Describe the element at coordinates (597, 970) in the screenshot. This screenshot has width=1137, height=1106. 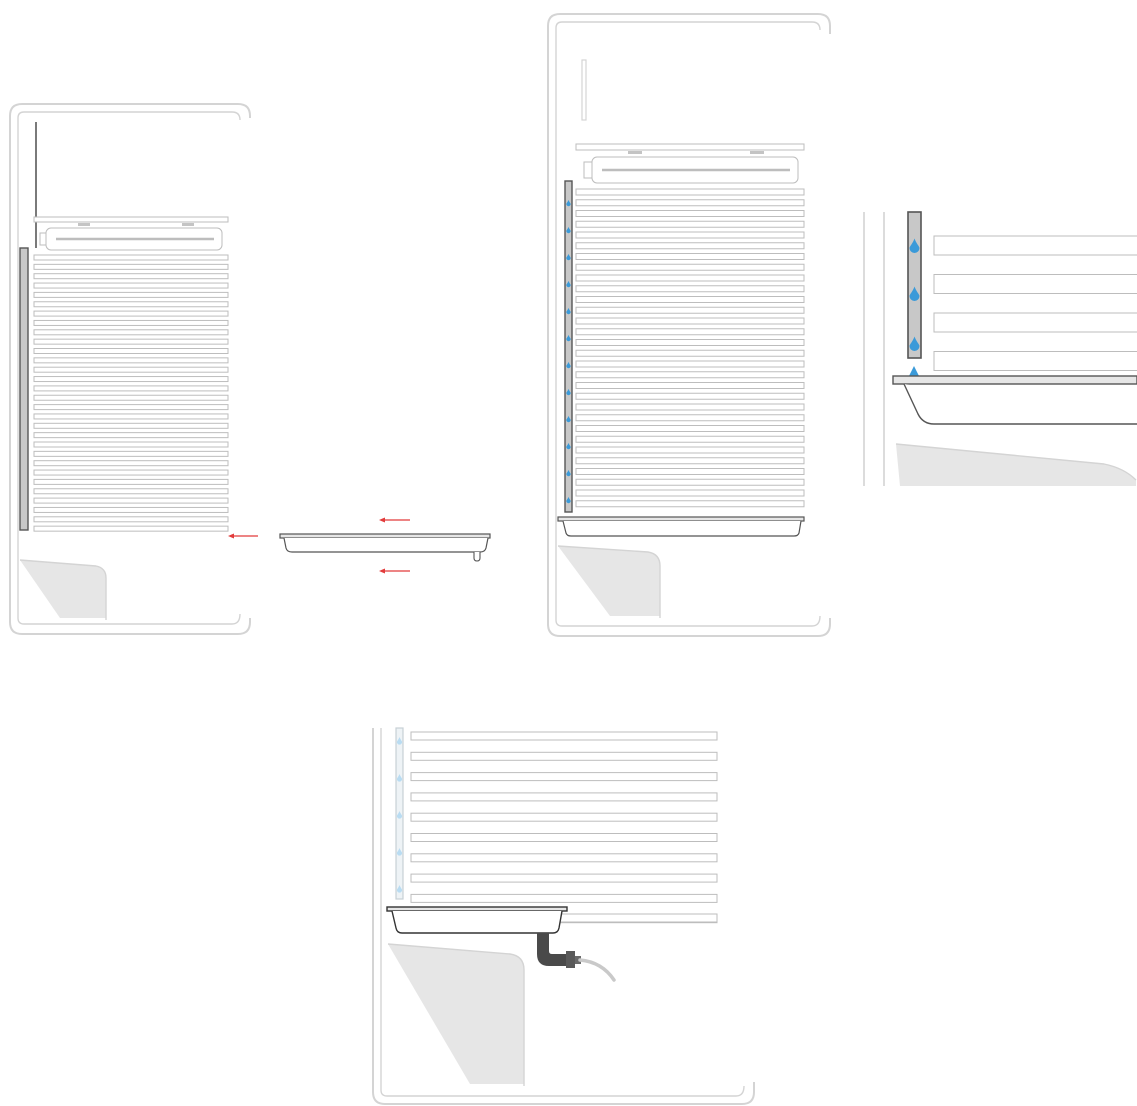
I see `drain-hose` at that location.